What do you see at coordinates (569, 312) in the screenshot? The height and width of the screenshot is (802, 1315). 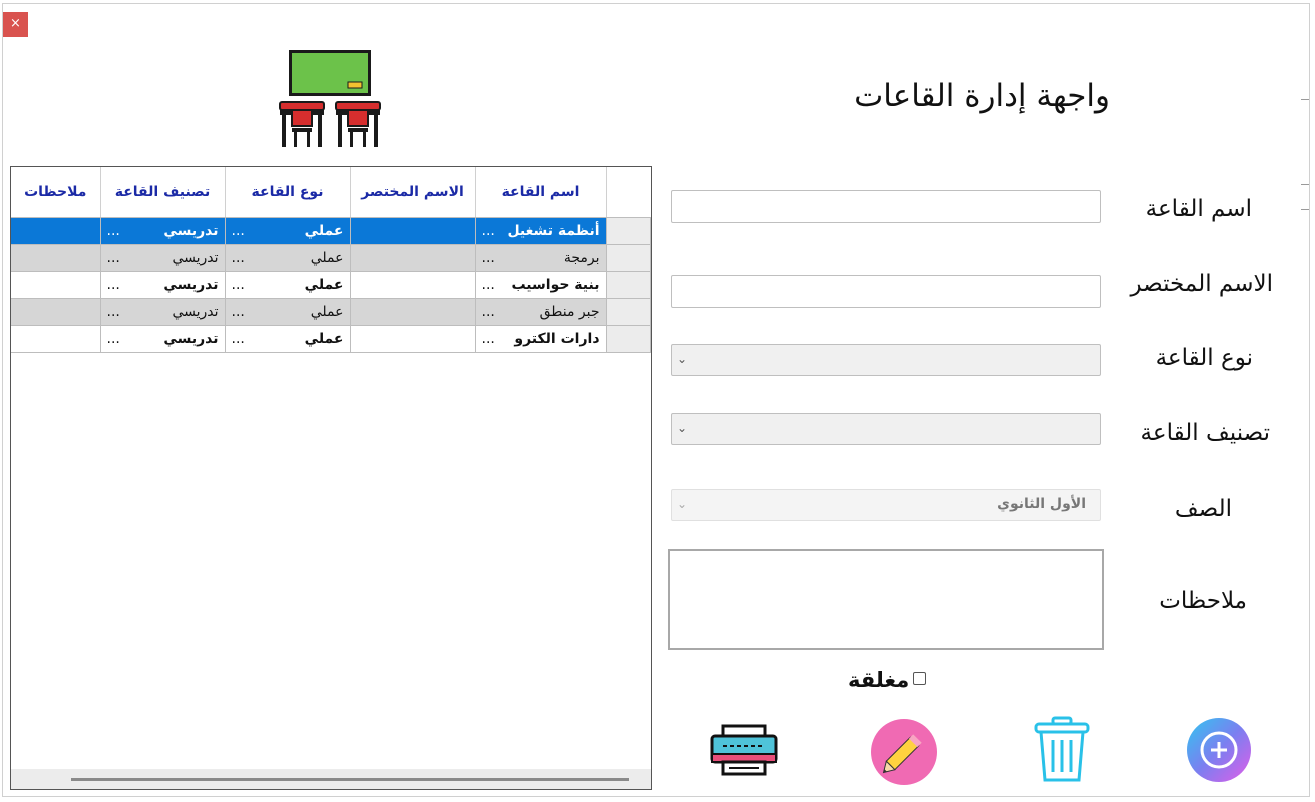 I see `cell-name-text: جبر منطق` at bounding box center [569, 312].